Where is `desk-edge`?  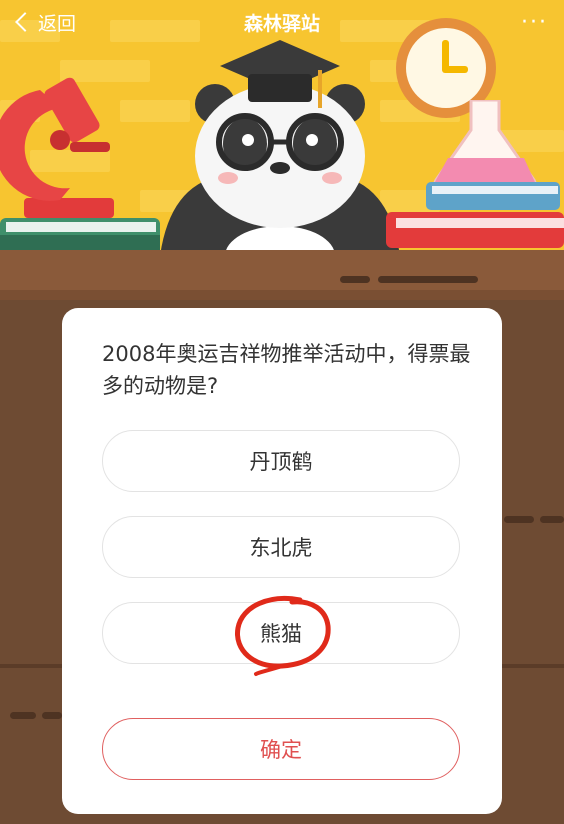
desk-edge is located at coordinates (282, 295).